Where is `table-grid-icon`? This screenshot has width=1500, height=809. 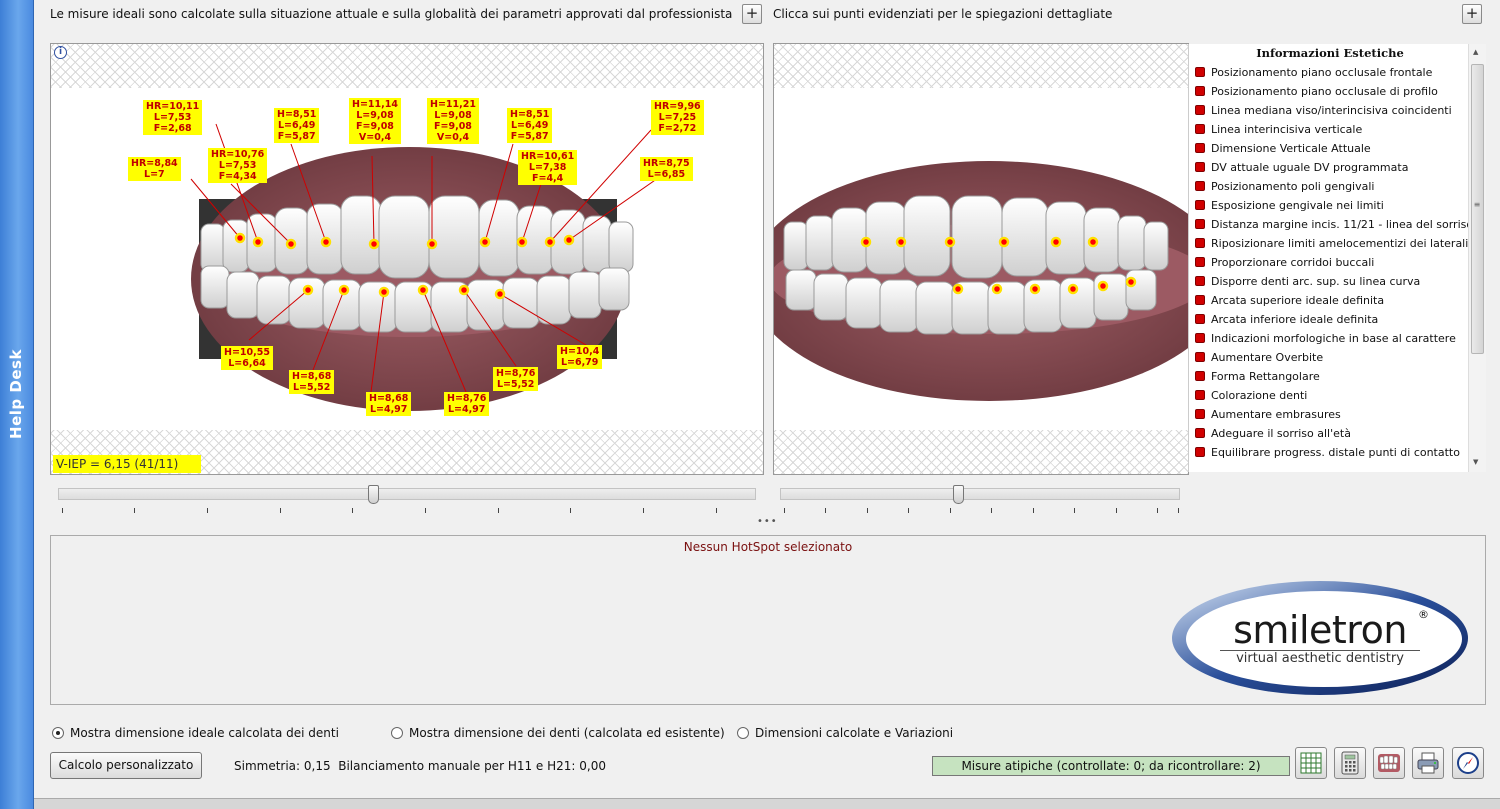 table-grid-icon is located at coordinates (1311, 763).